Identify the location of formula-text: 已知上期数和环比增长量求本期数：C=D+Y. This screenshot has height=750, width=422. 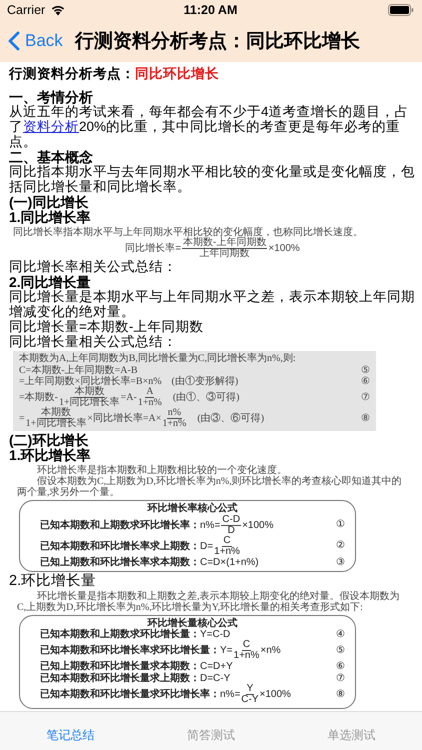
(136, 666).